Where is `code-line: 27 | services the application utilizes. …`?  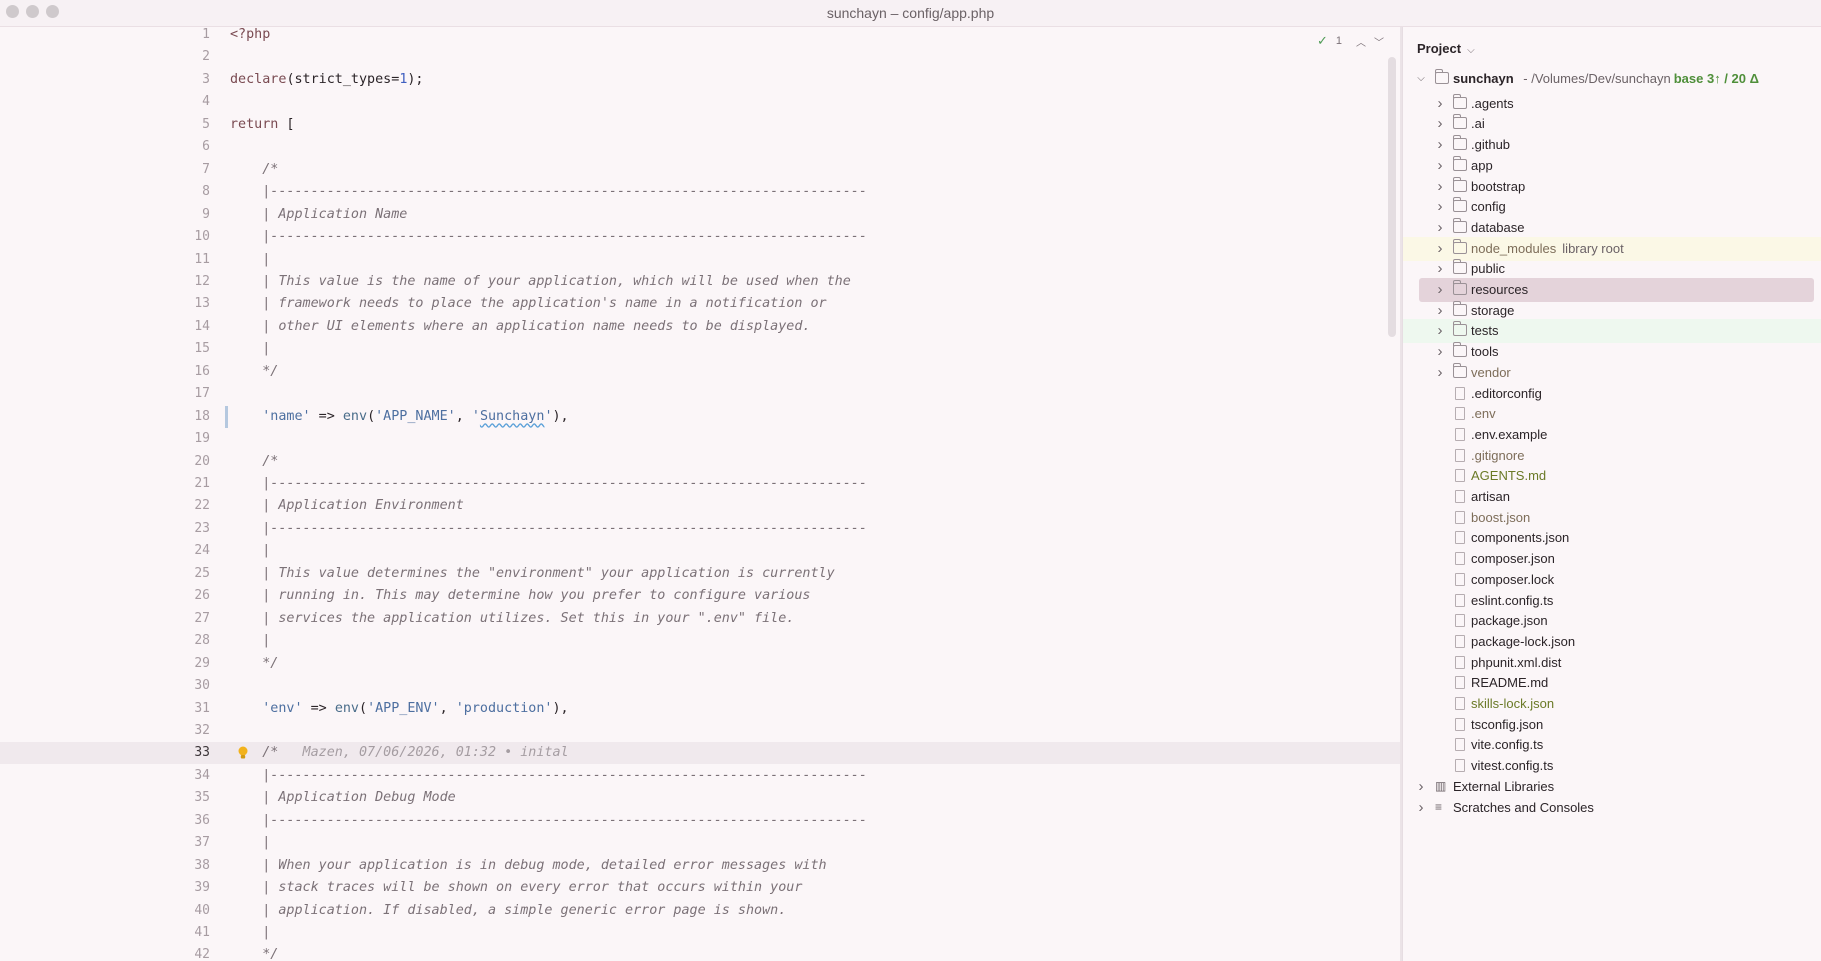
code-line: 27 | services the application utilizes. … is located at coordinates (700, 619).